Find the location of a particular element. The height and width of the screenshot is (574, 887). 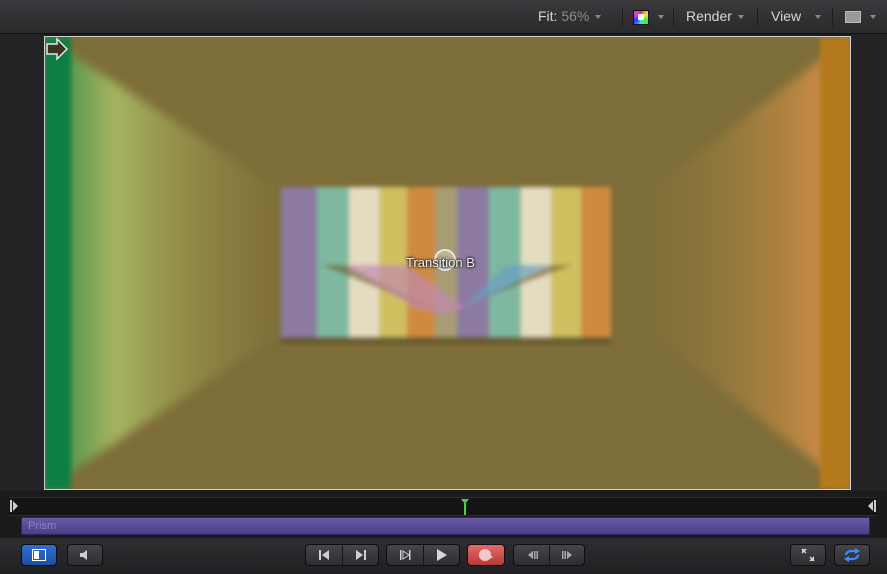

play-range-end-icon is located at coordinates (870, 506).